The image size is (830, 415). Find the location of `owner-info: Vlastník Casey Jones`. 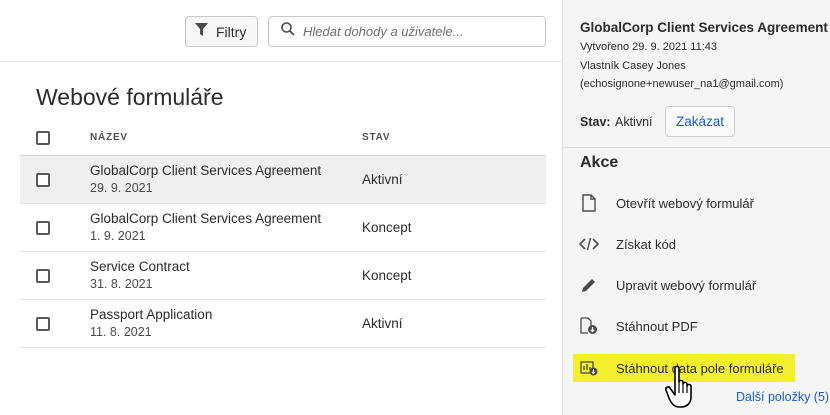

owner-info: Vlastník Casey Jones is located at coordinates (633, 66).